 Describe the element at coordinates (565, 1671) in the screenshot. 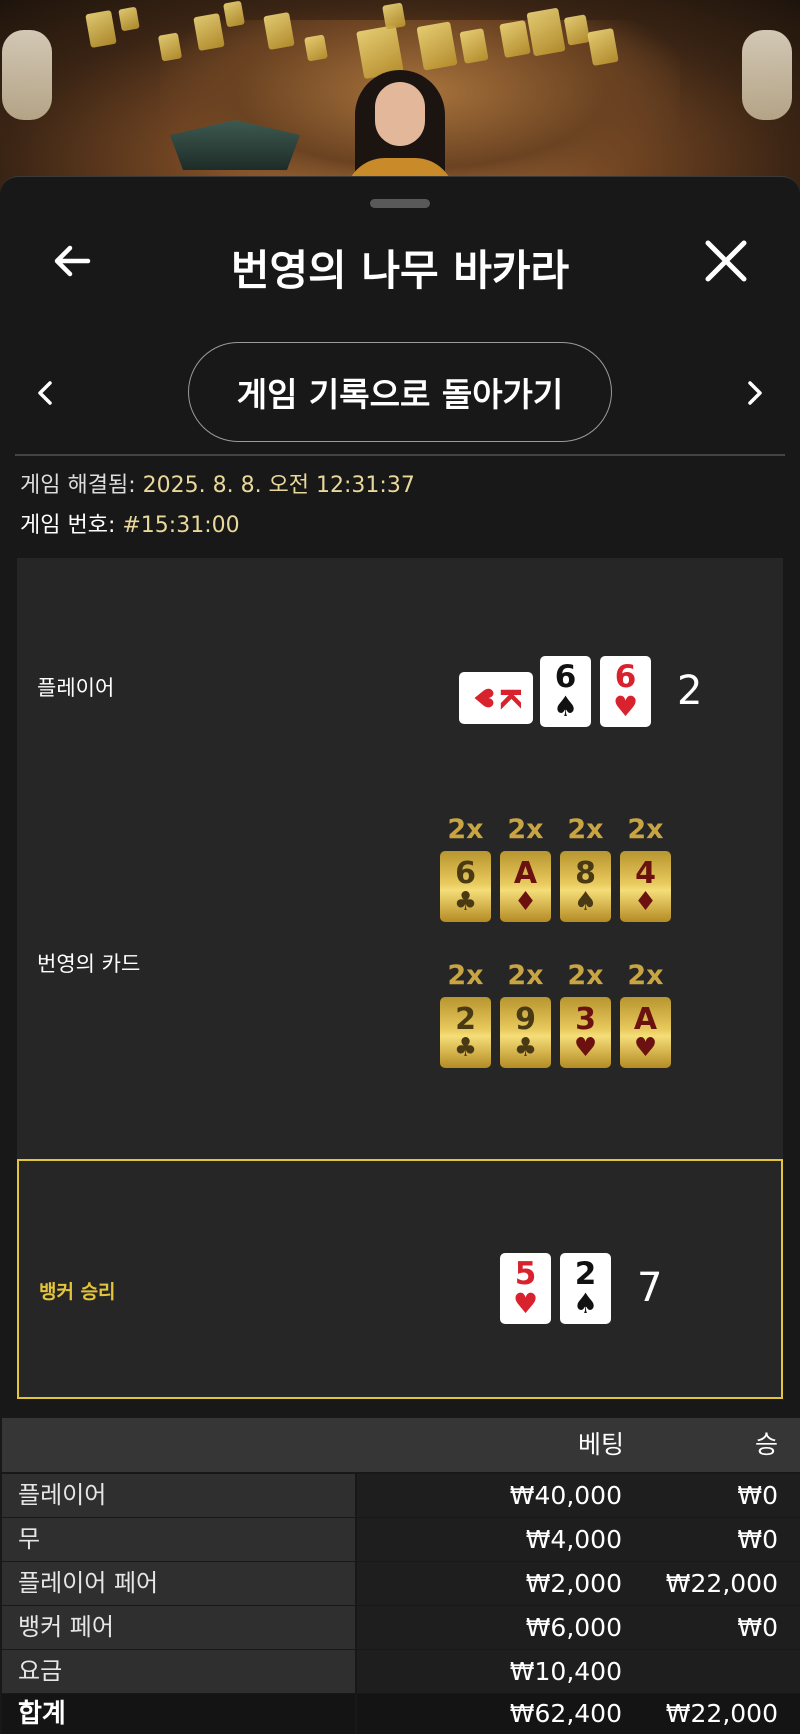

I see `bet-amount: ₩10,400` at that location.